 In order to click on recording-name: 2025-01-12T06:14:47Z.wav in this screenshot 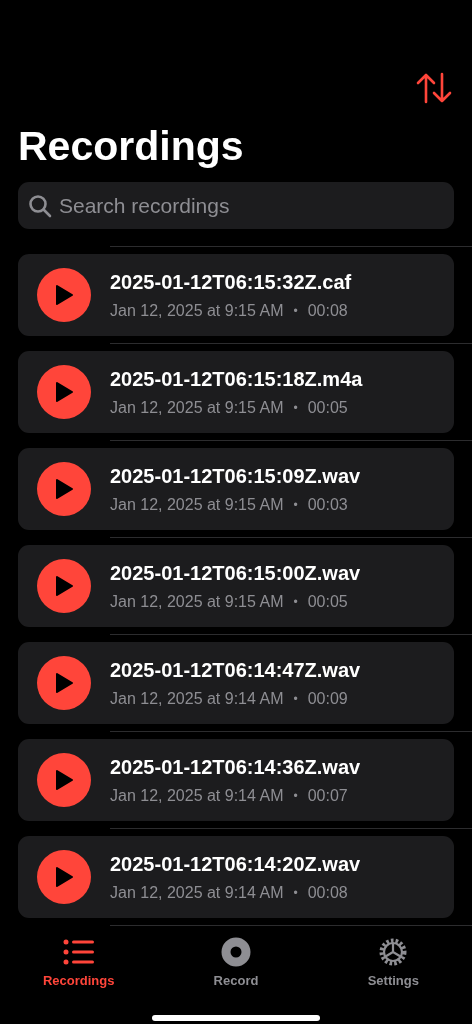, I will do `click(235, 669)`.